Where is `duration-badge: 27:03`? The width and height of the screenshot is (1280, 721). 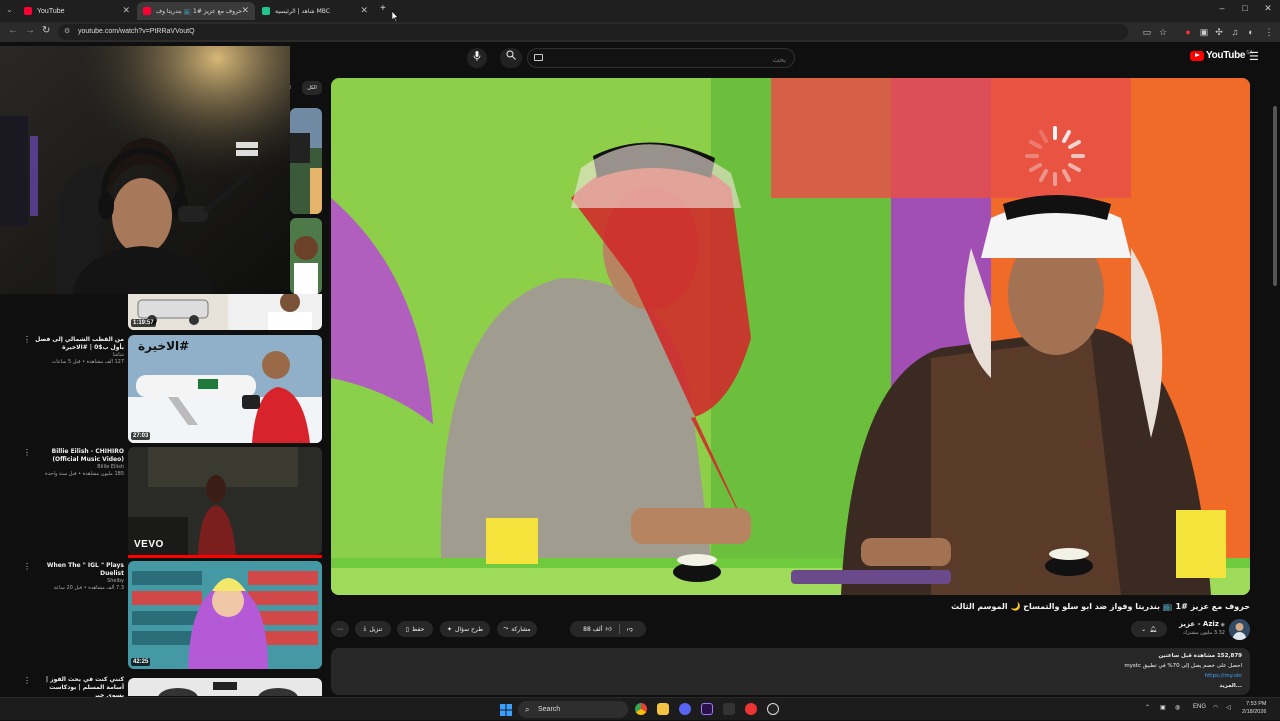
duration-badge: 27:03 is located at coordinates (141, 436).